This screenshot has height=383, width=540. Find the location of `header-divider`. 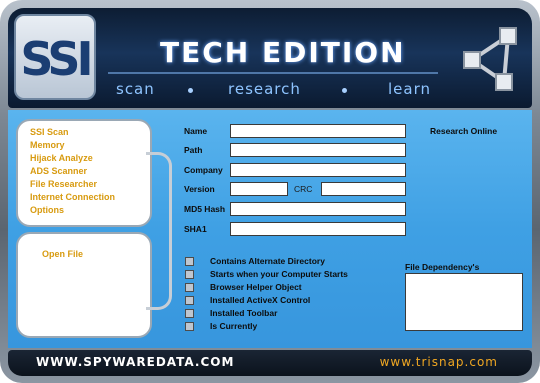

header-divider is located at coordinates (273, 73).